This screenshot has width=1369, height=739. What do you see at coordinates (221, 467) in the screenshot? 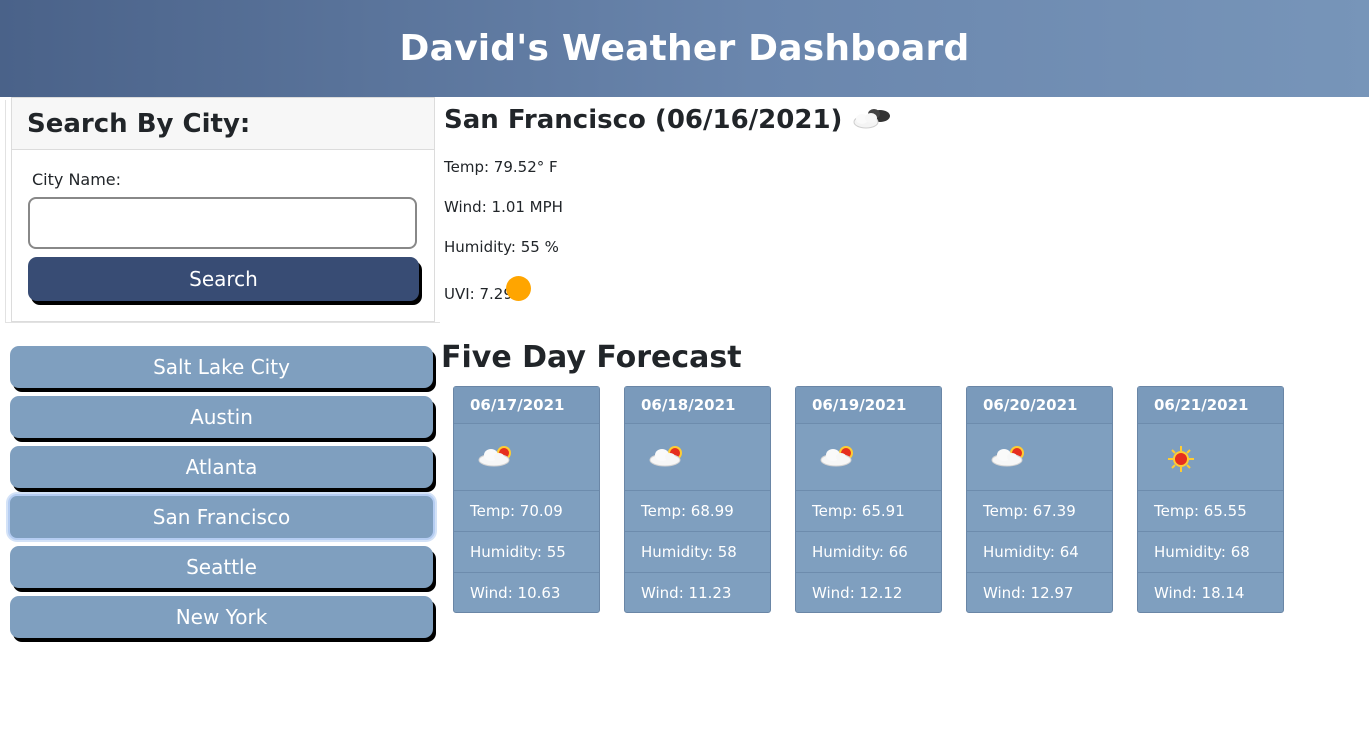
I see `history-button-atlanta: Atlanta` at bounding box center [221, 467].